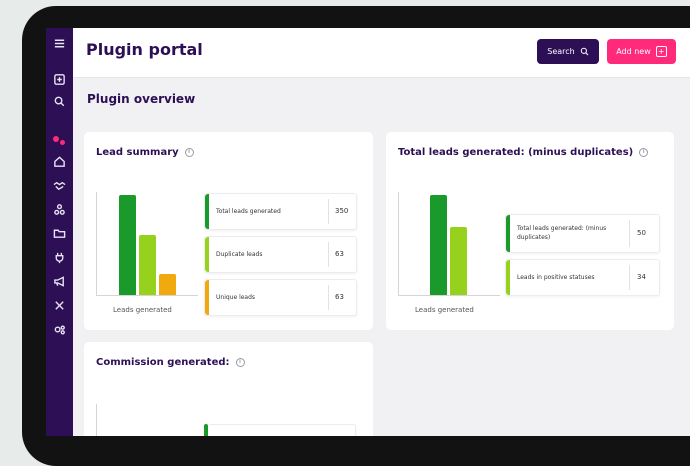 The width and height of the screenshot is (690, 466). Describe the element at coordinates (59, 185) in the screenshot. I see `handshake-icon` at that location.